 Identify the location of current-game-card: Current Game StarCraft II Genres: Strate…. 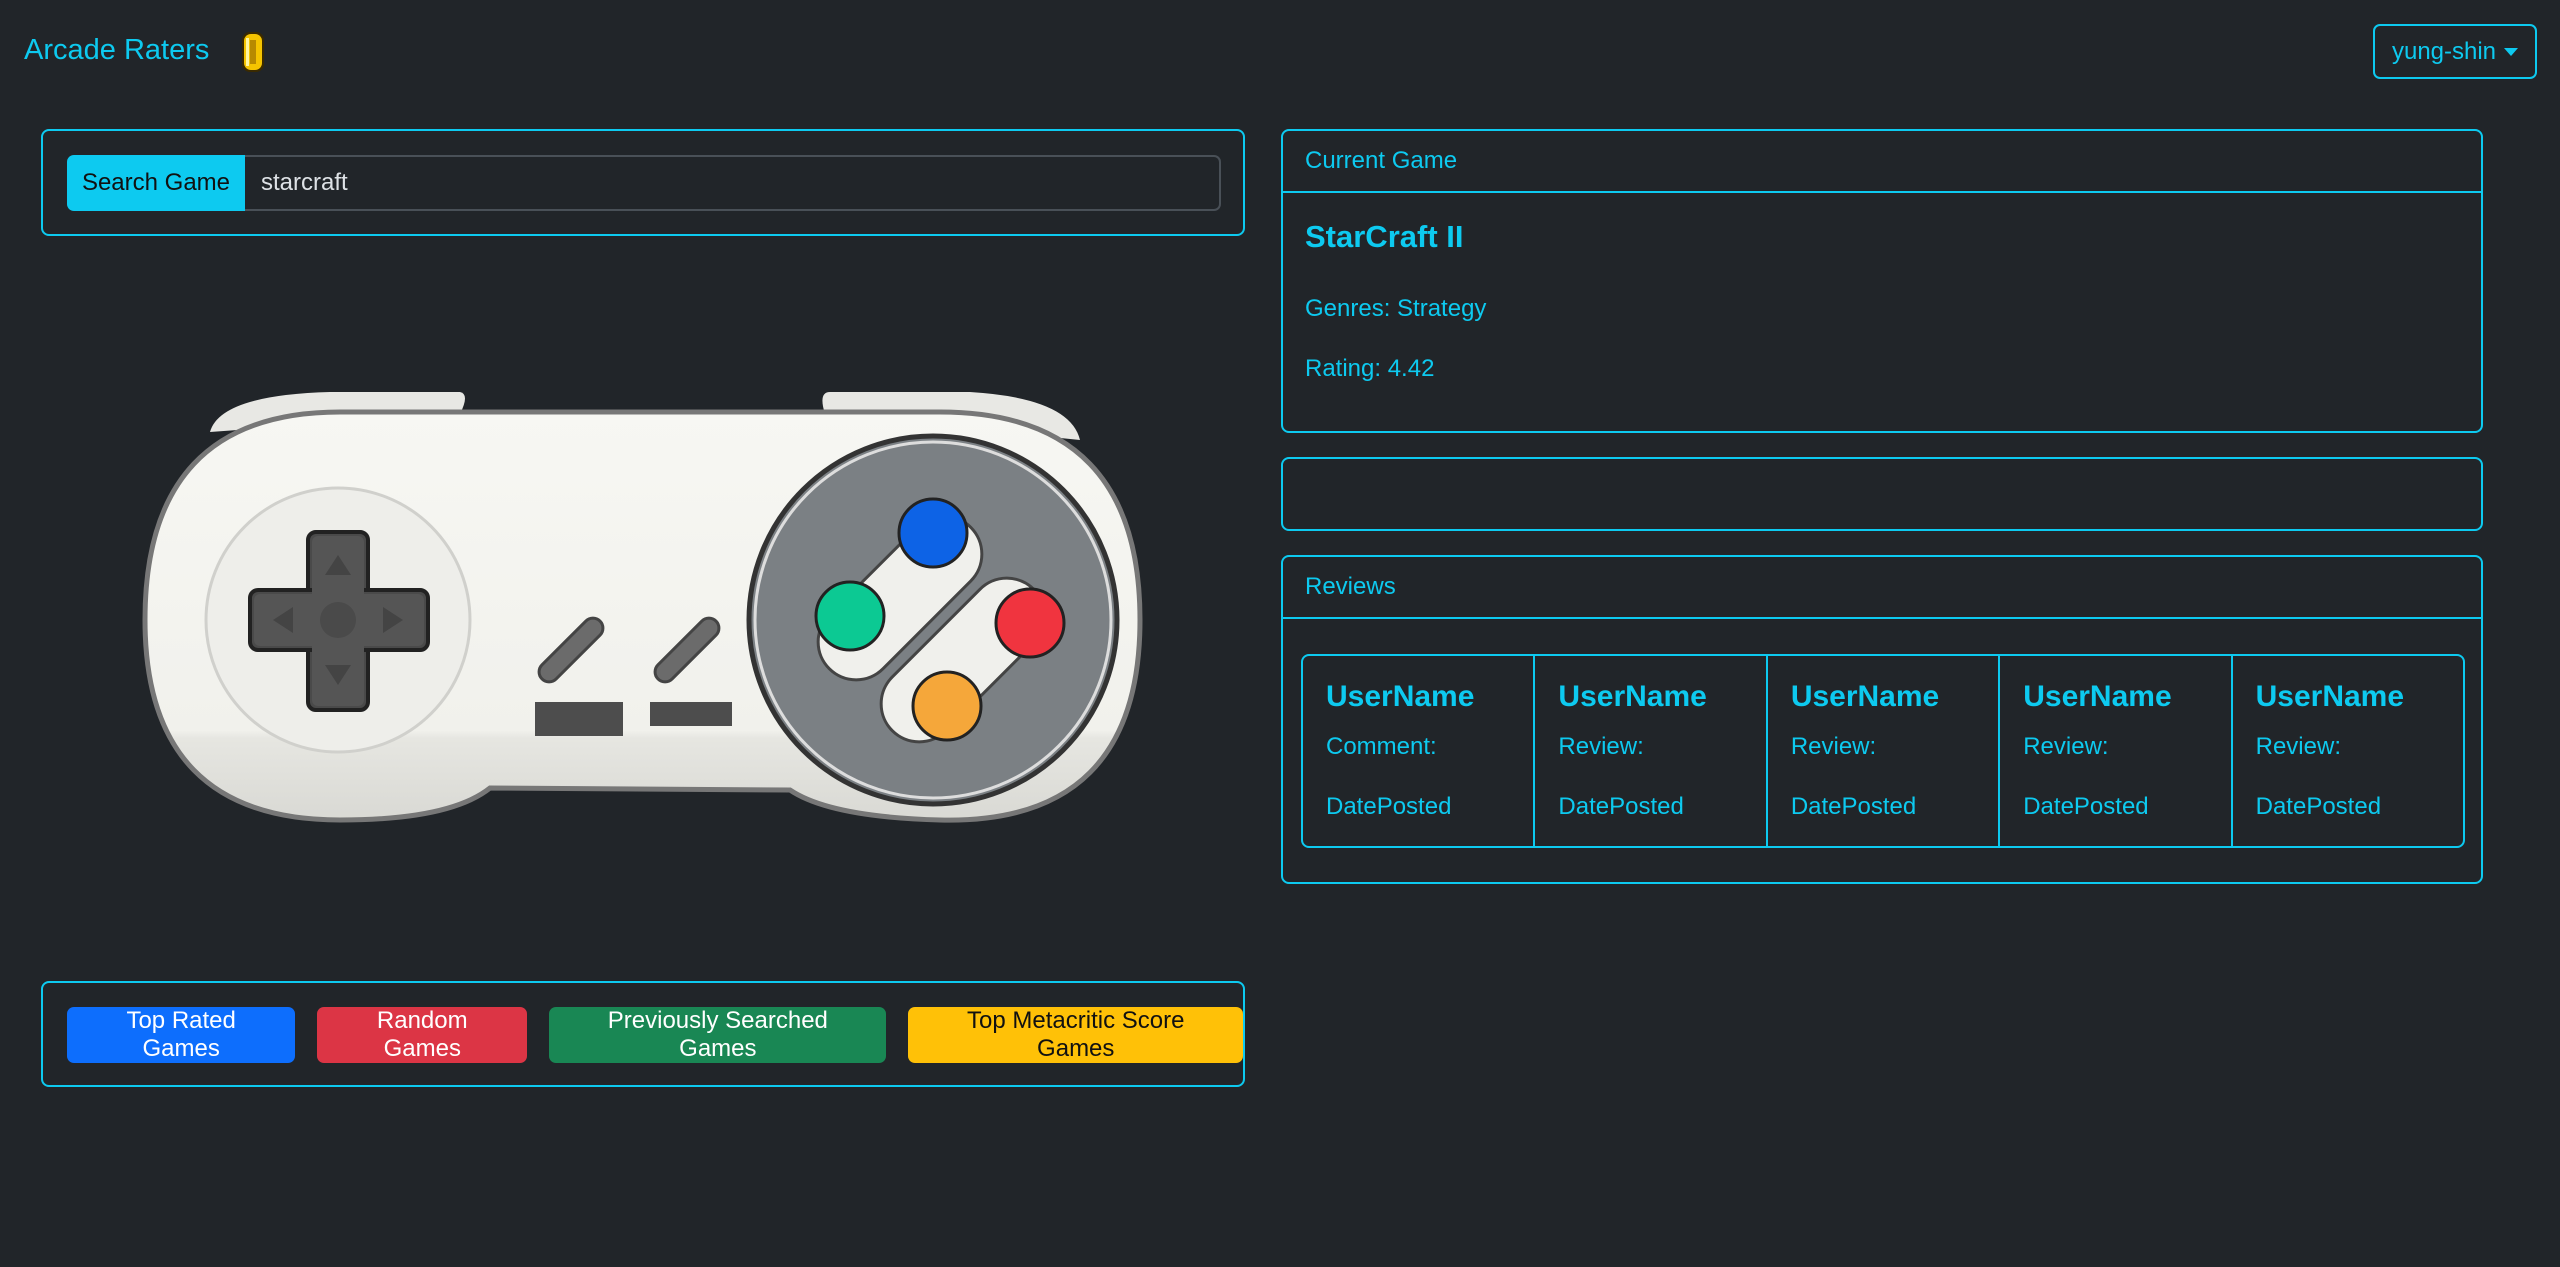
(1882, 281).